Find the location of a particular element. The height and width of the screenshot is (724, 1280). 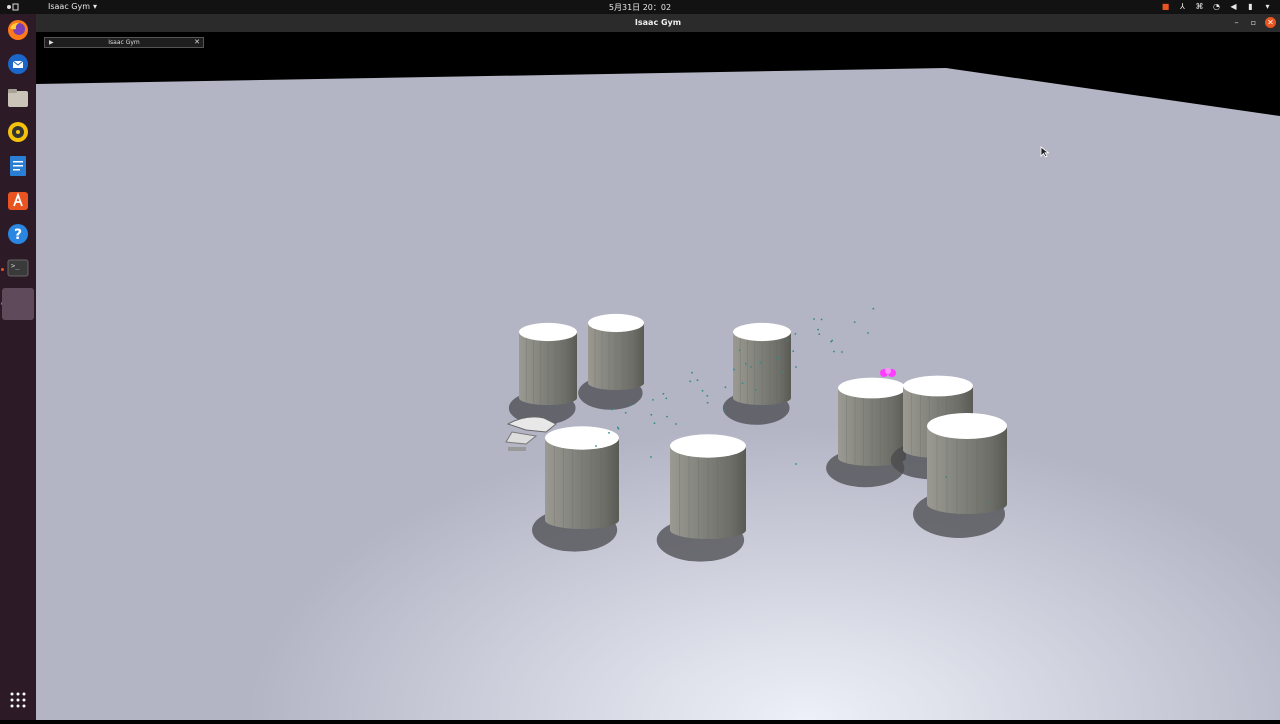

viewer-panel: ▶ Isaac Gym ✕ is located at coordinates (124, 42).